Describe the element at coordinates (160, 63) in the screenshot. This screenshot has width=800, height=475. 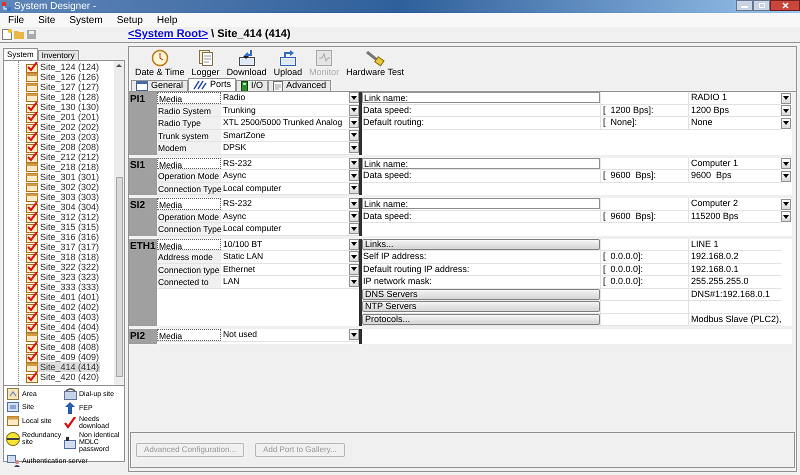
I see `toolbar-button: Date & Time` at that location.